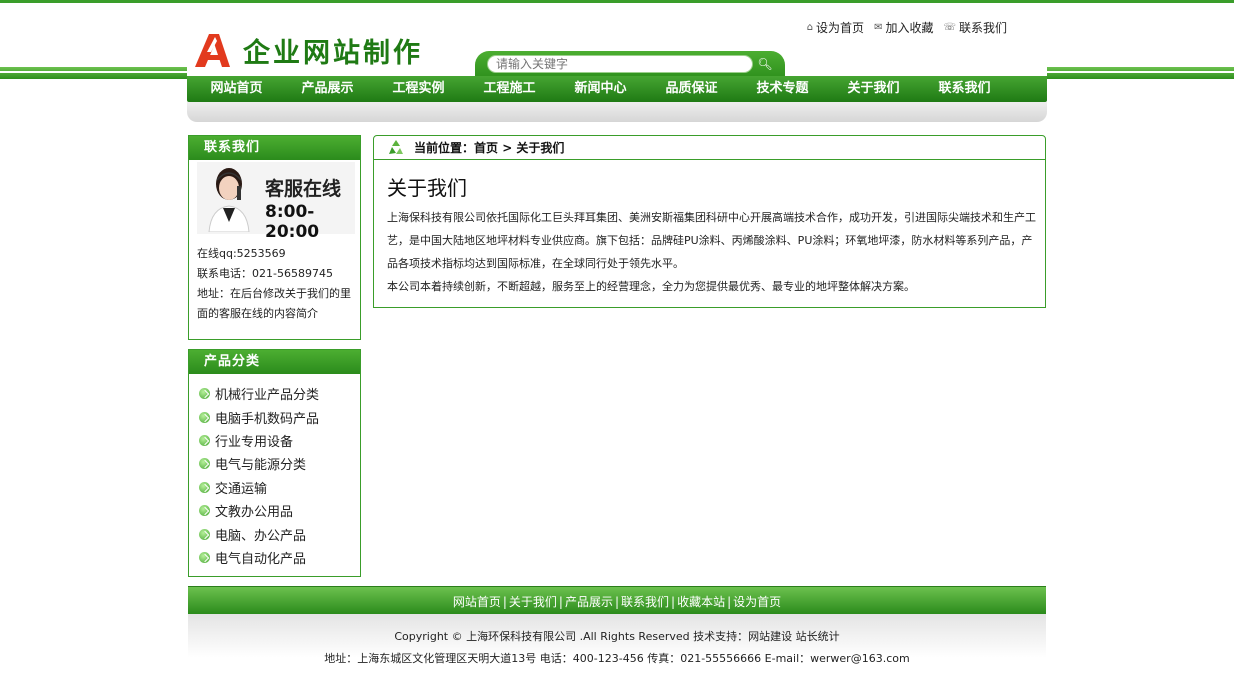  Describe the element at coordinates (840, 28) in the screenshot. I see `set-homepage-label: 设为首页` at that location.